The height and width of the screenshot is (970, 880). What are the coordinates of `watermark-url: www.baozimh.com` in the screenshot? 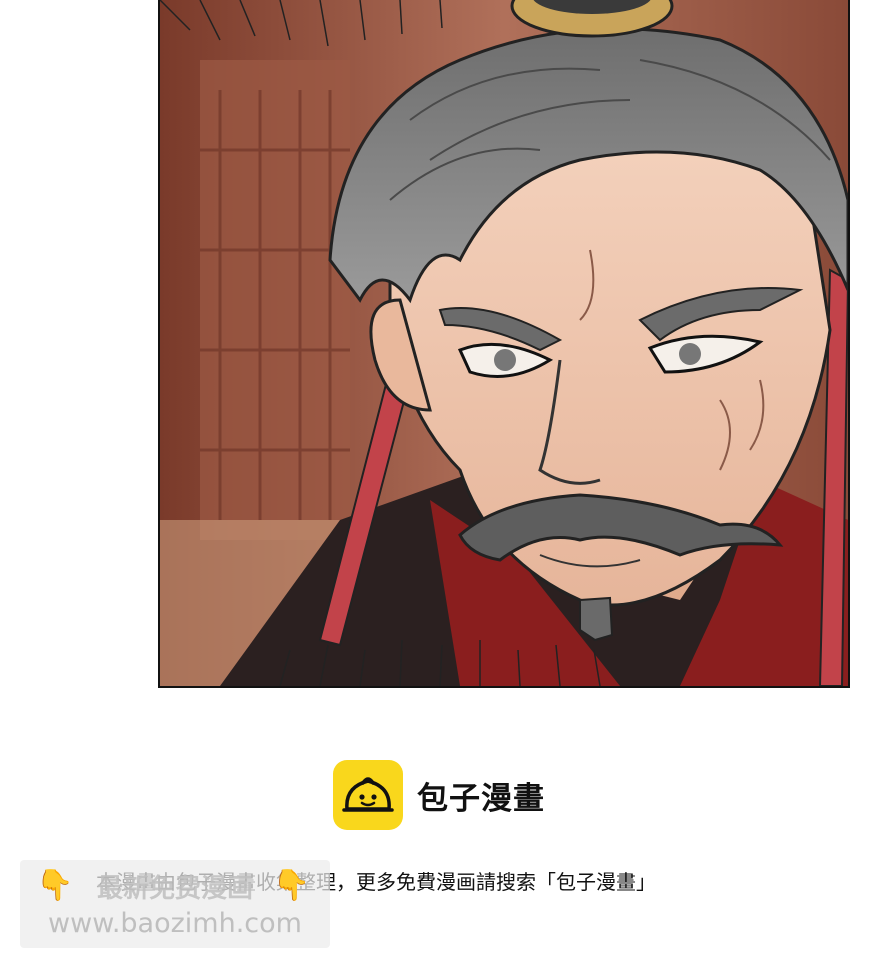 It's located at (175, 923).